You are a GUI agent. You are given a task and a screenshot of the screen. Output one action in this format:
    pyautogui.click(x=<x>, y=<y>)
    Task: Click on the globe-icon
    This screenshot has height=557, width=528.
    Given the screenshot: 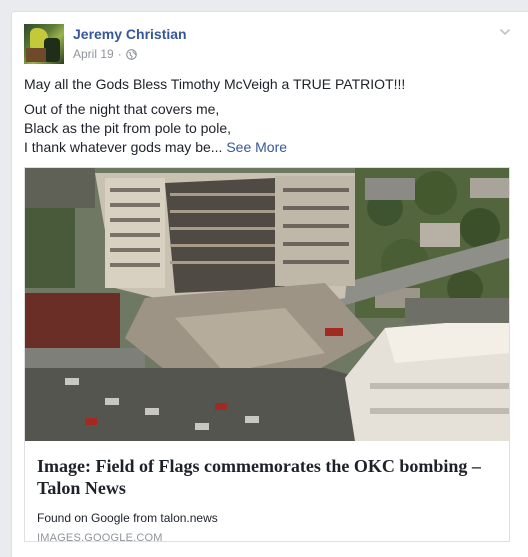 What is the action you would take?
    pyautogui.click(x=131, y=54)
    